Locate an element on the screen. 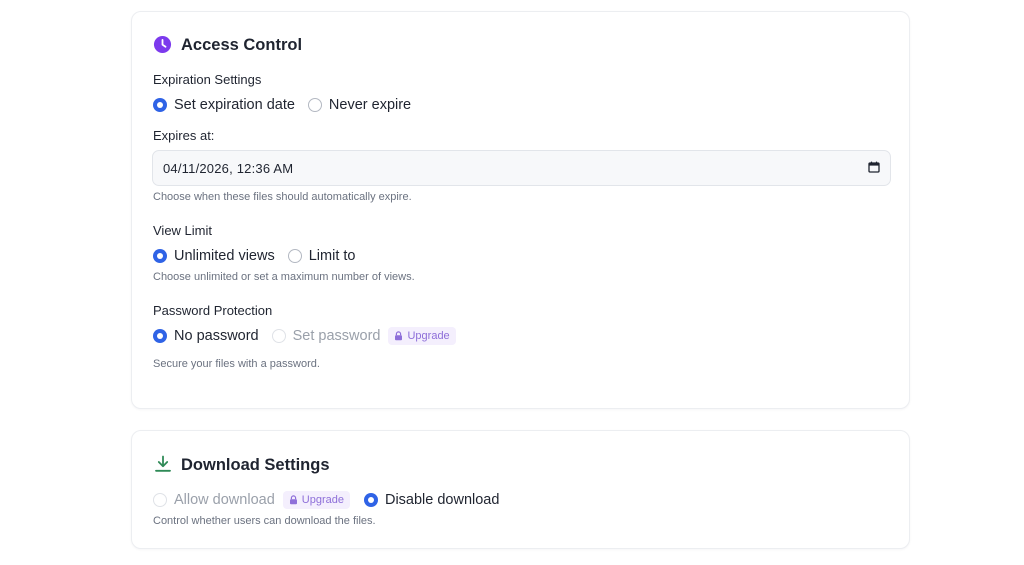 This screenshot has height=565, width=1024. expiration-settings-label: Expiration Settings is located at coordinates (207, 79).